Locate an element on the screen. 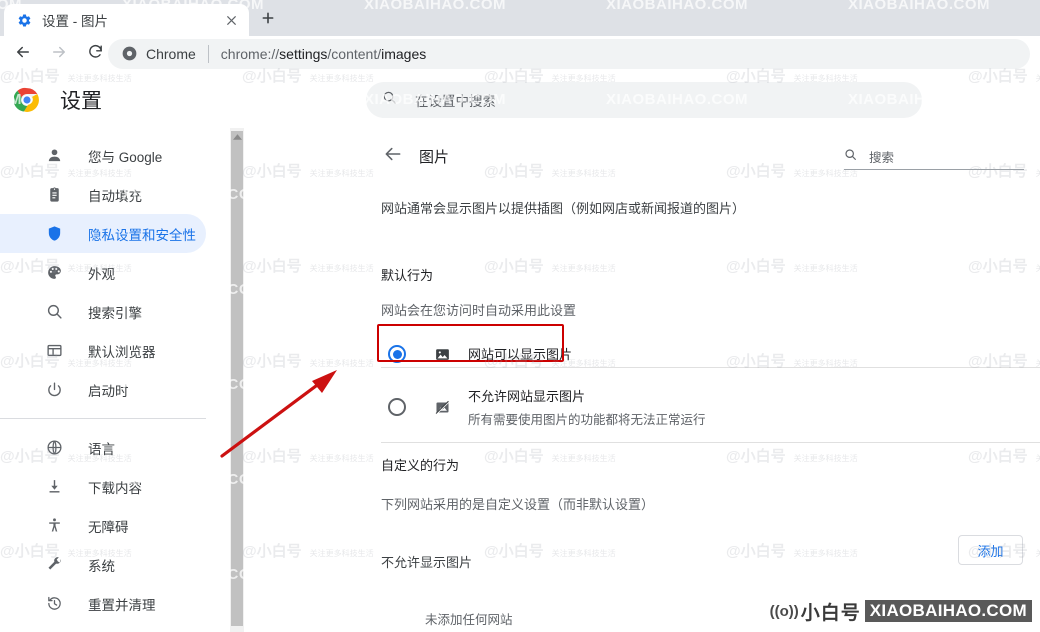 This screenshot has width=1040, height=632. sidebar-item-label: 外观 is located at coordinates (101, 274).